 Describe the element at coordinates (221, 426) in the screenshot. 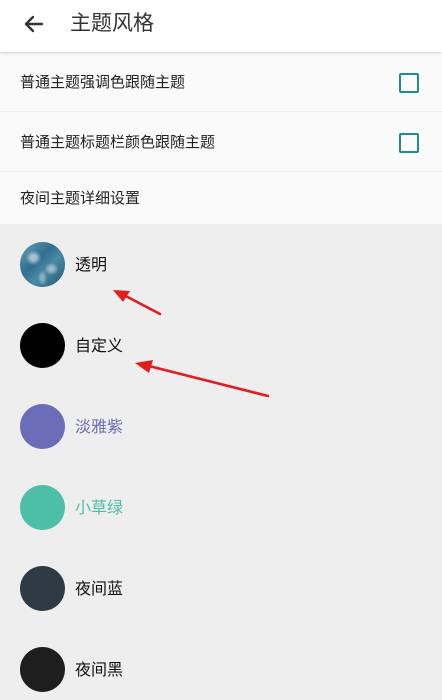

I see `theme-item-elegant-purple: 淡雅紫` at that location.